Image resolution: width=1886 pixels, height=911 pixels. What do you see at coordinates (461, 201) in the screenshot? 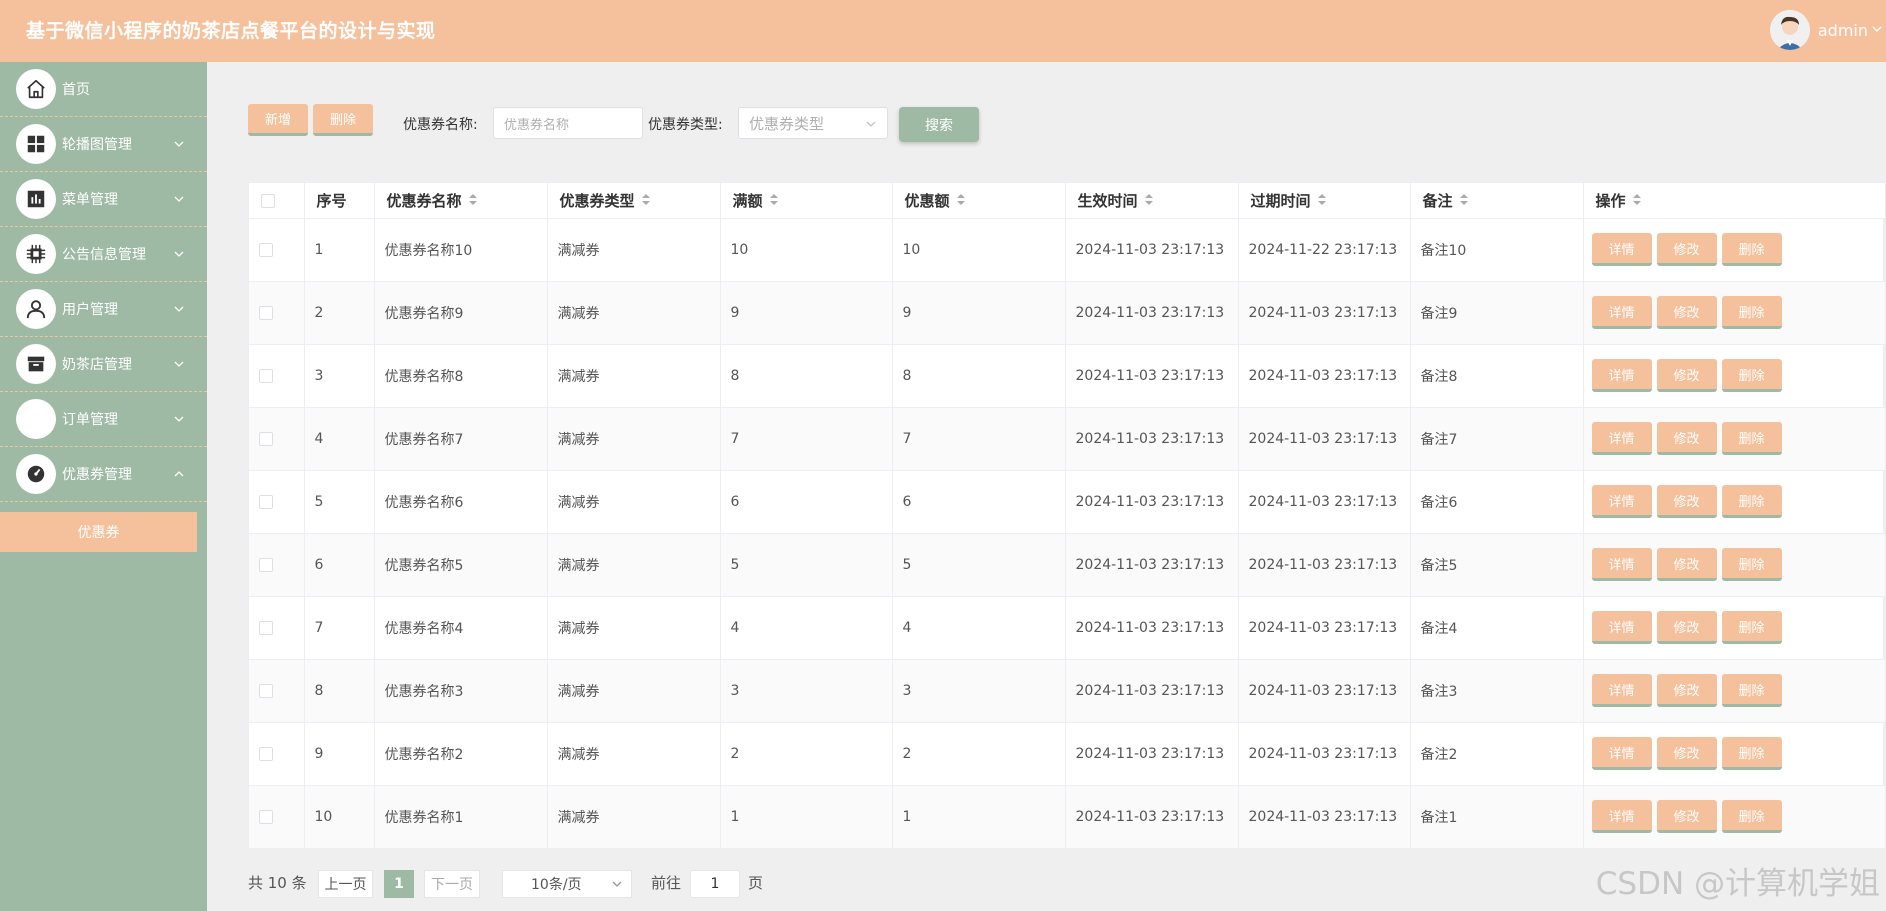
I see `column-header: 优惠券名称` at bounding box center [461, 201].